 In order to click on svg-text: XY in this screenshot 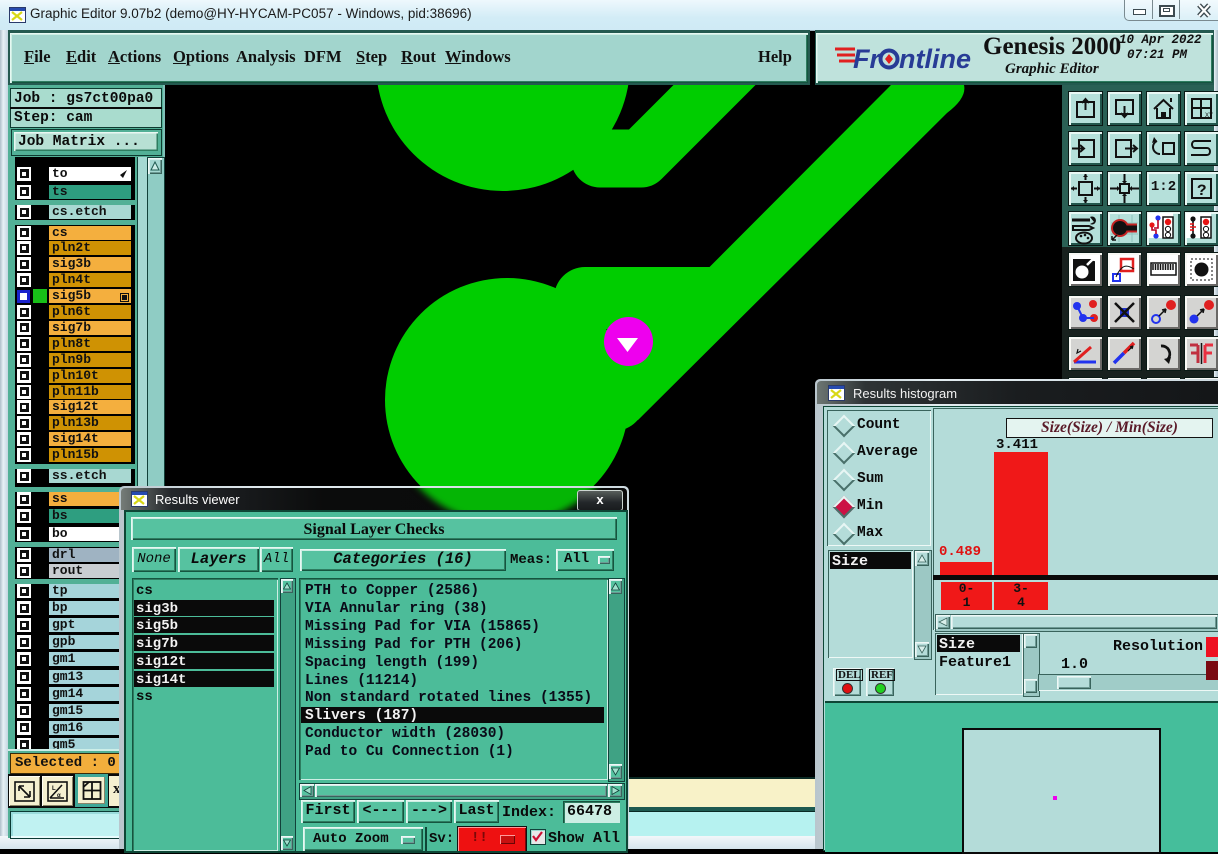, I will do `click(1209, 116)`.